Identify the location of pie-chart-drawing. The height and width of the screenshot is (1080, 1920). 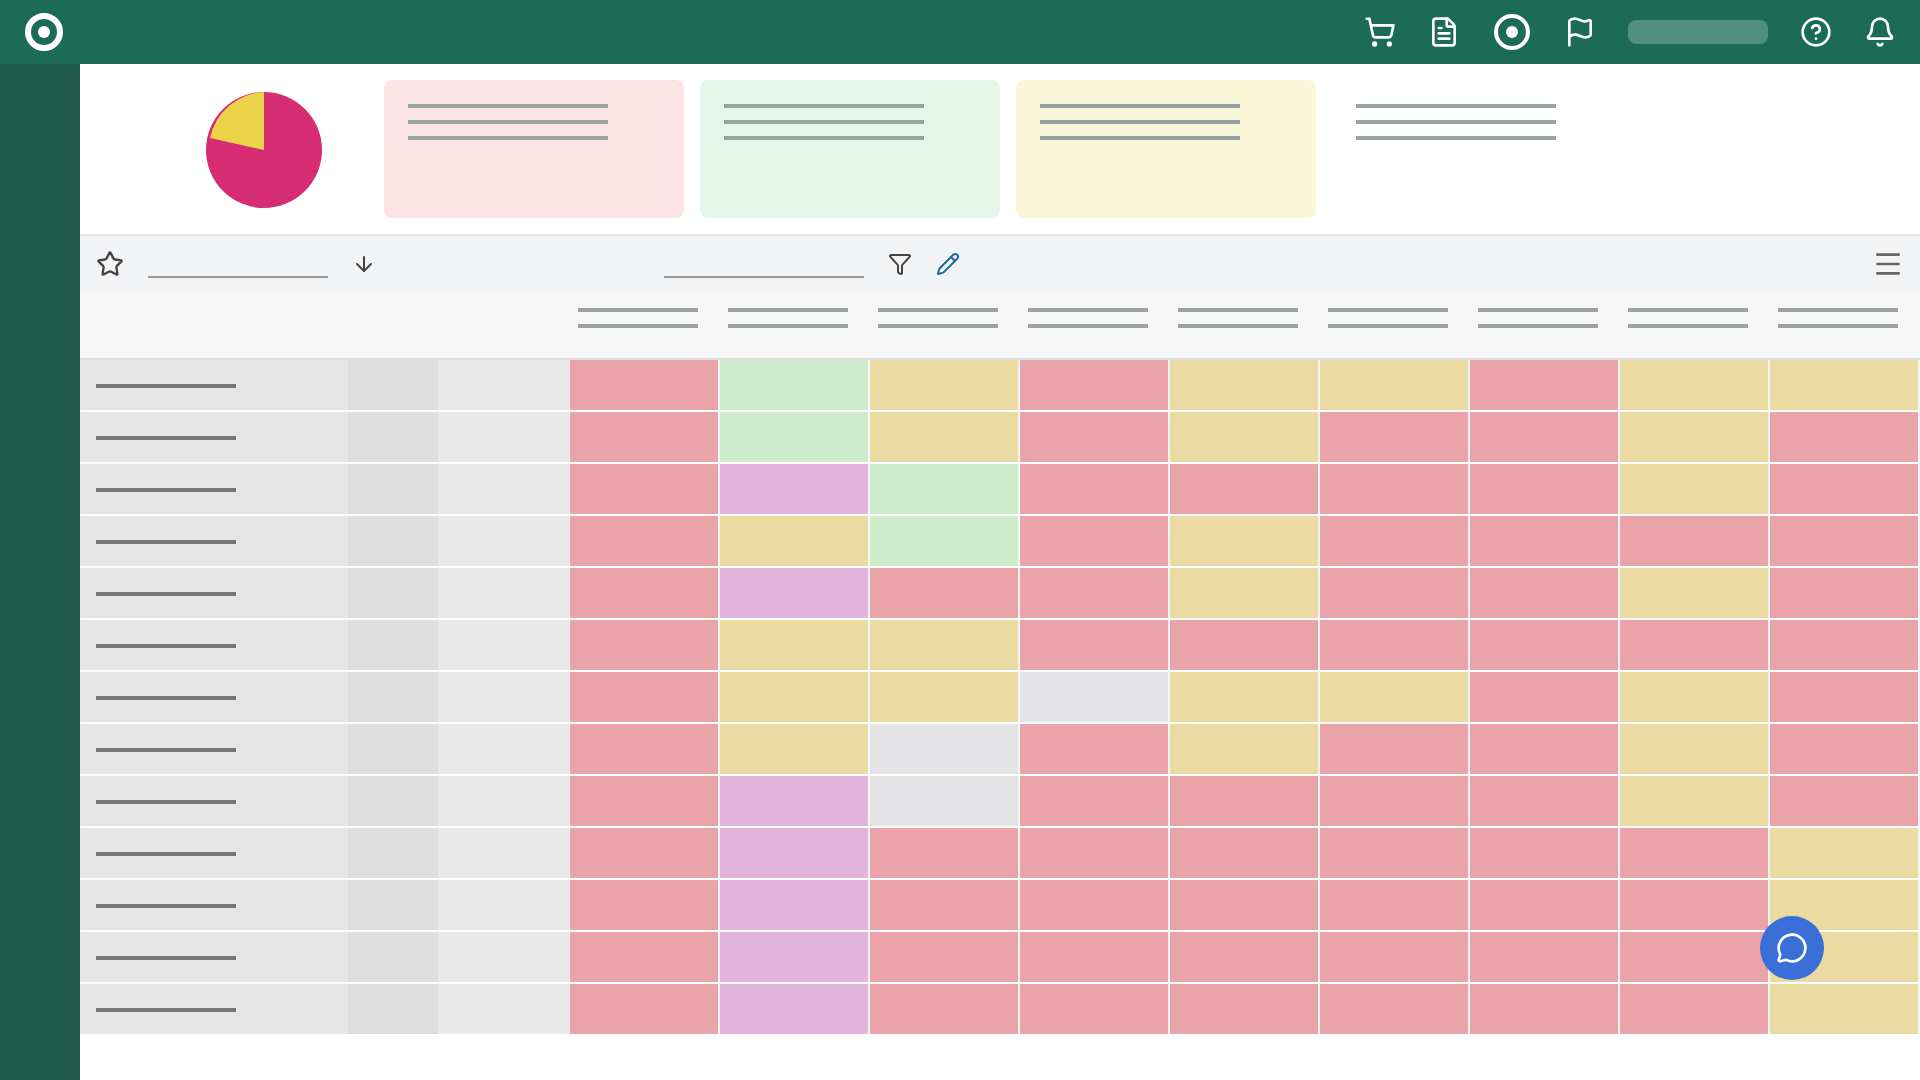
(264, 149).